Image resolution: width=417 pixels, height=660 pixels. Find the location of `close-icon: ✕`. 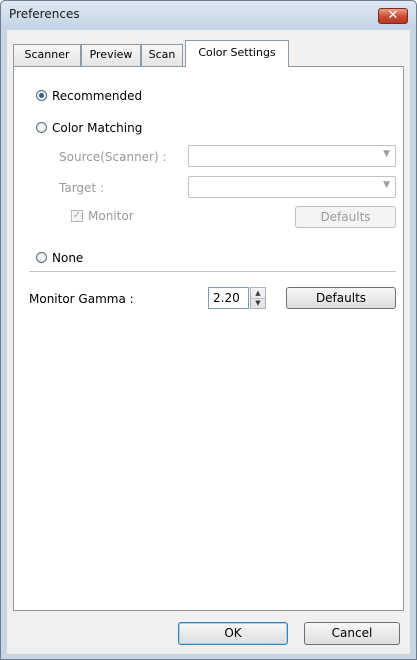

close-icon: ✕ is located at coordinates (393, 15).